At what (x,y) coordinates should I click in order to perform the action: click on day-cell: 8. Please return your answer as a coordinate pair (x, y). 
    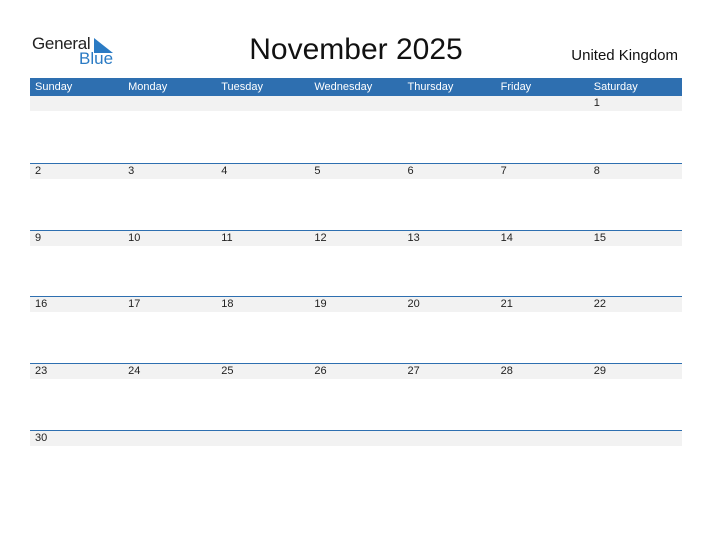
    Looking at the image, I should click on (596, 171).